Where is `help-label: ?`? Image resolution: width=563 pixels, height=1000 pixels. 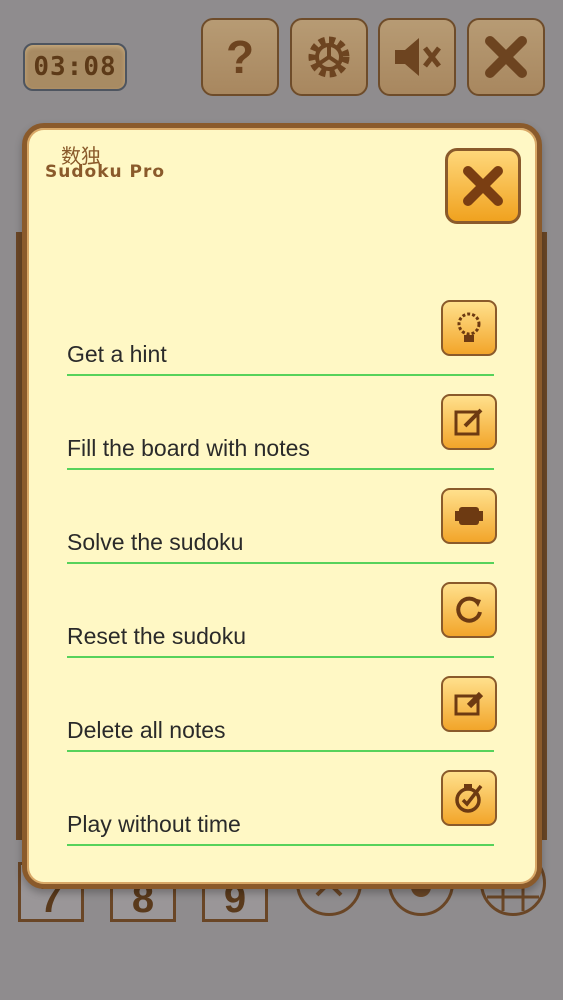
help-label: ? is located at coordinates (240, 57).